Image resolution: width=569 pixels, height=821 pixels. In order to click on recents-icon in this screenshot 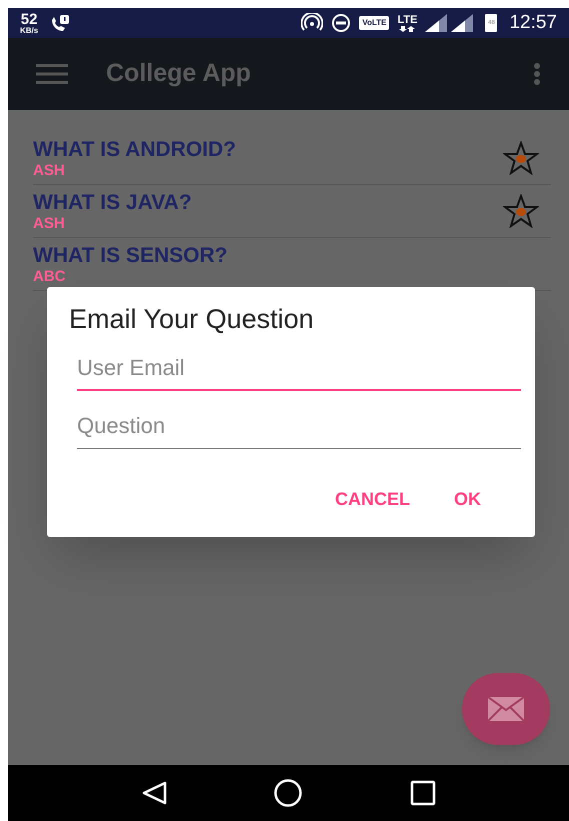, I will do `click(423, 793)`.